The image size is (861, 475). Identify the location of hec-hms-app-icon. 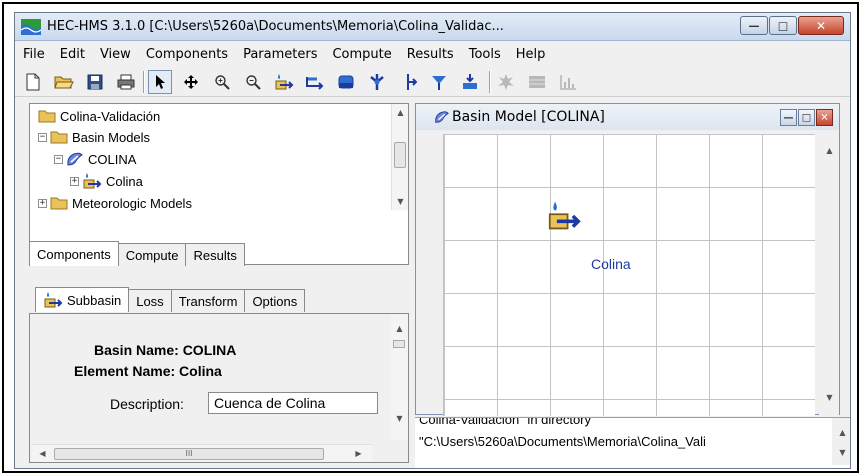
(31, 27).